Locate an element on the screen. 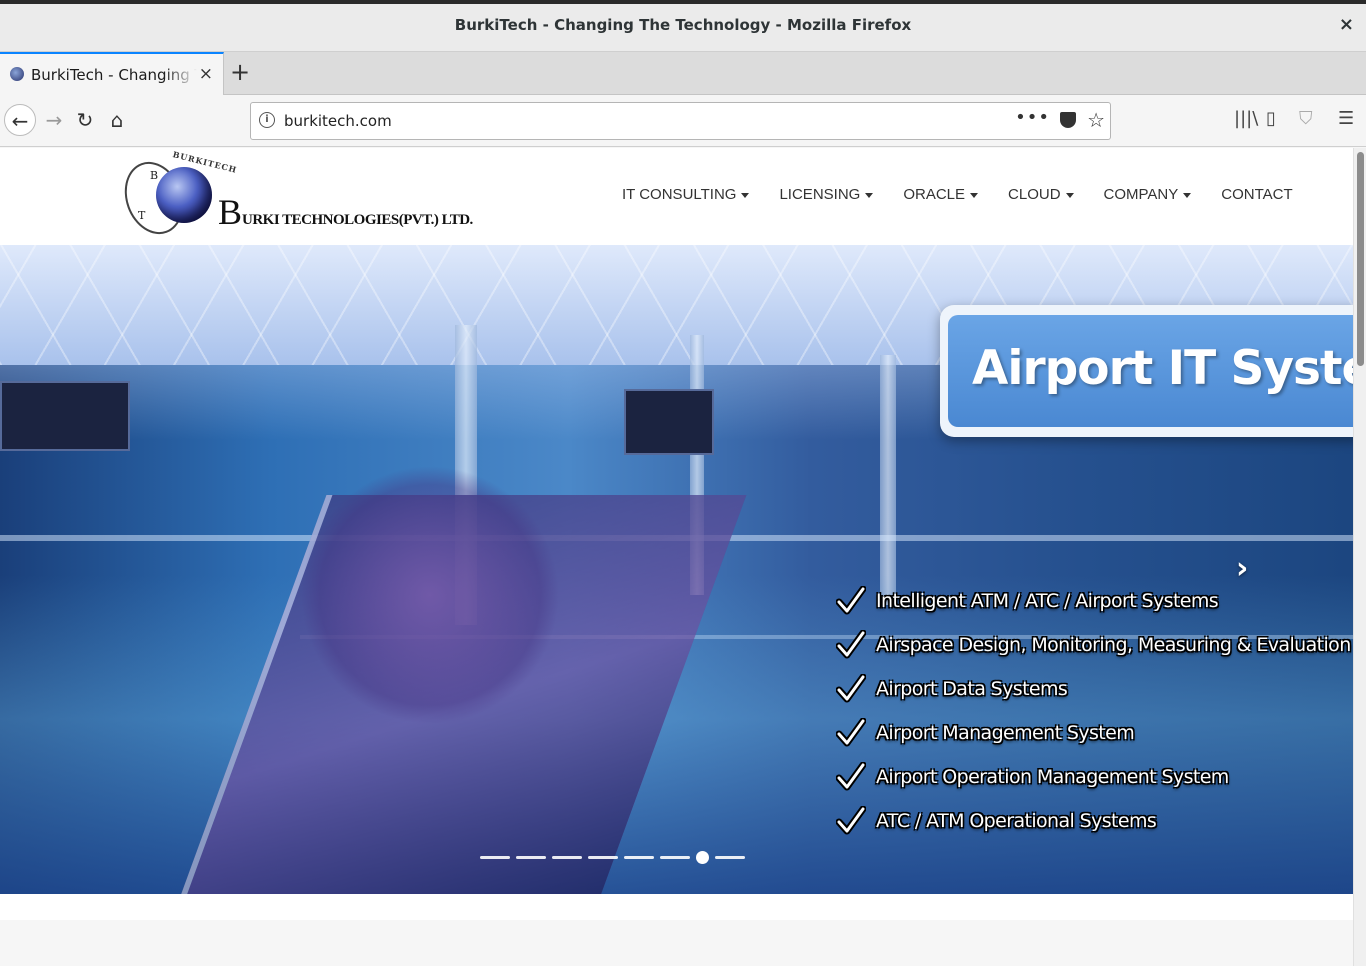 This screenshot has height=966, width=1366. banner-title-box: Airport IT System is located at coordinates (1146, 371).